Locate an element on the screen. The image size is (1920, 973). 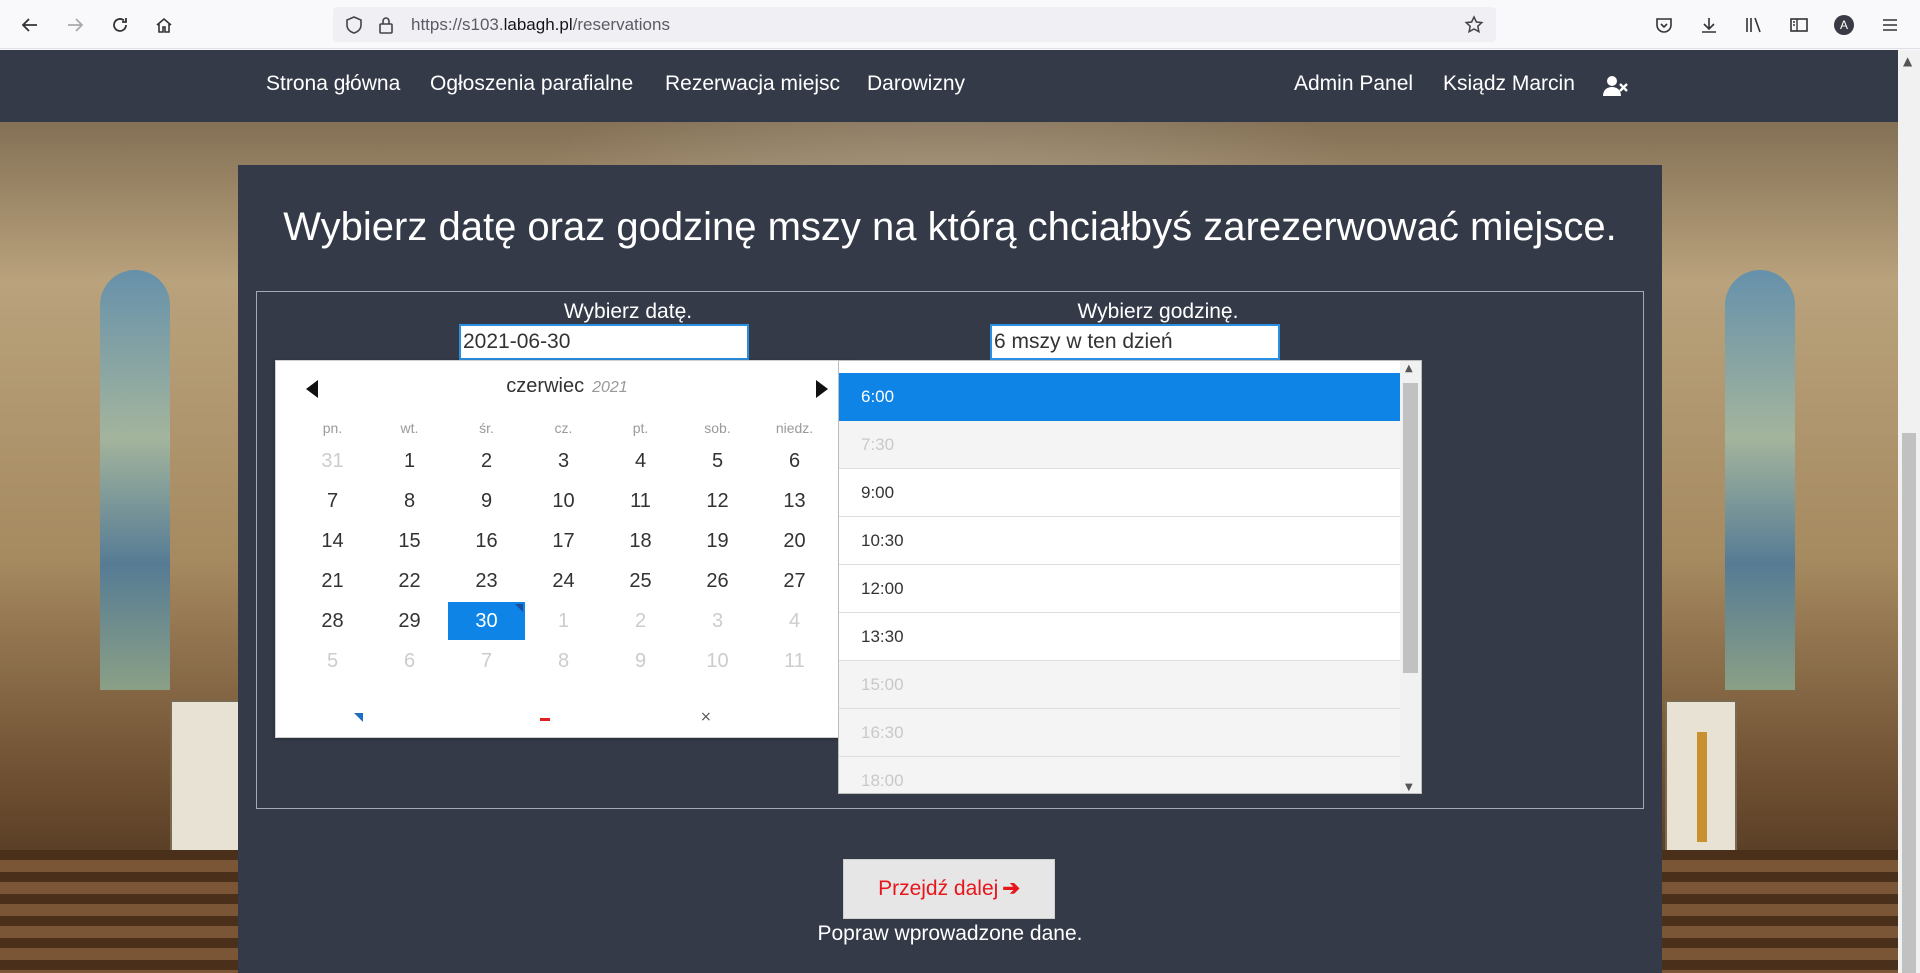
calendar-day: 20 is located at coordinates (794, 541).